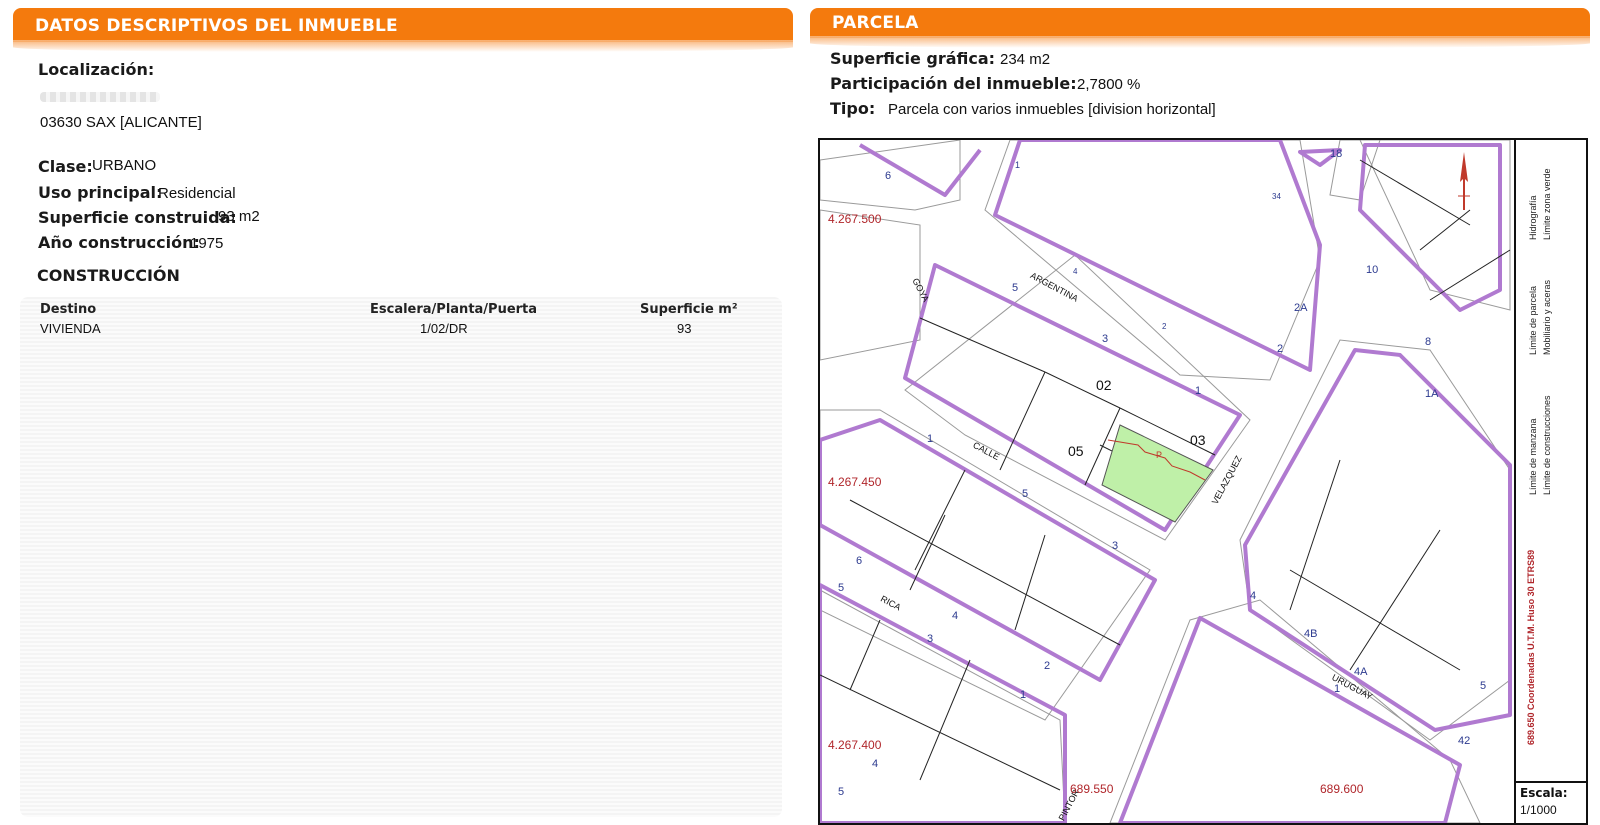  What do you see at coordinates (119, 242) in the screenshot?
I see `anio-construccion-label: Año construcción:` at bounding box center [119, 242].